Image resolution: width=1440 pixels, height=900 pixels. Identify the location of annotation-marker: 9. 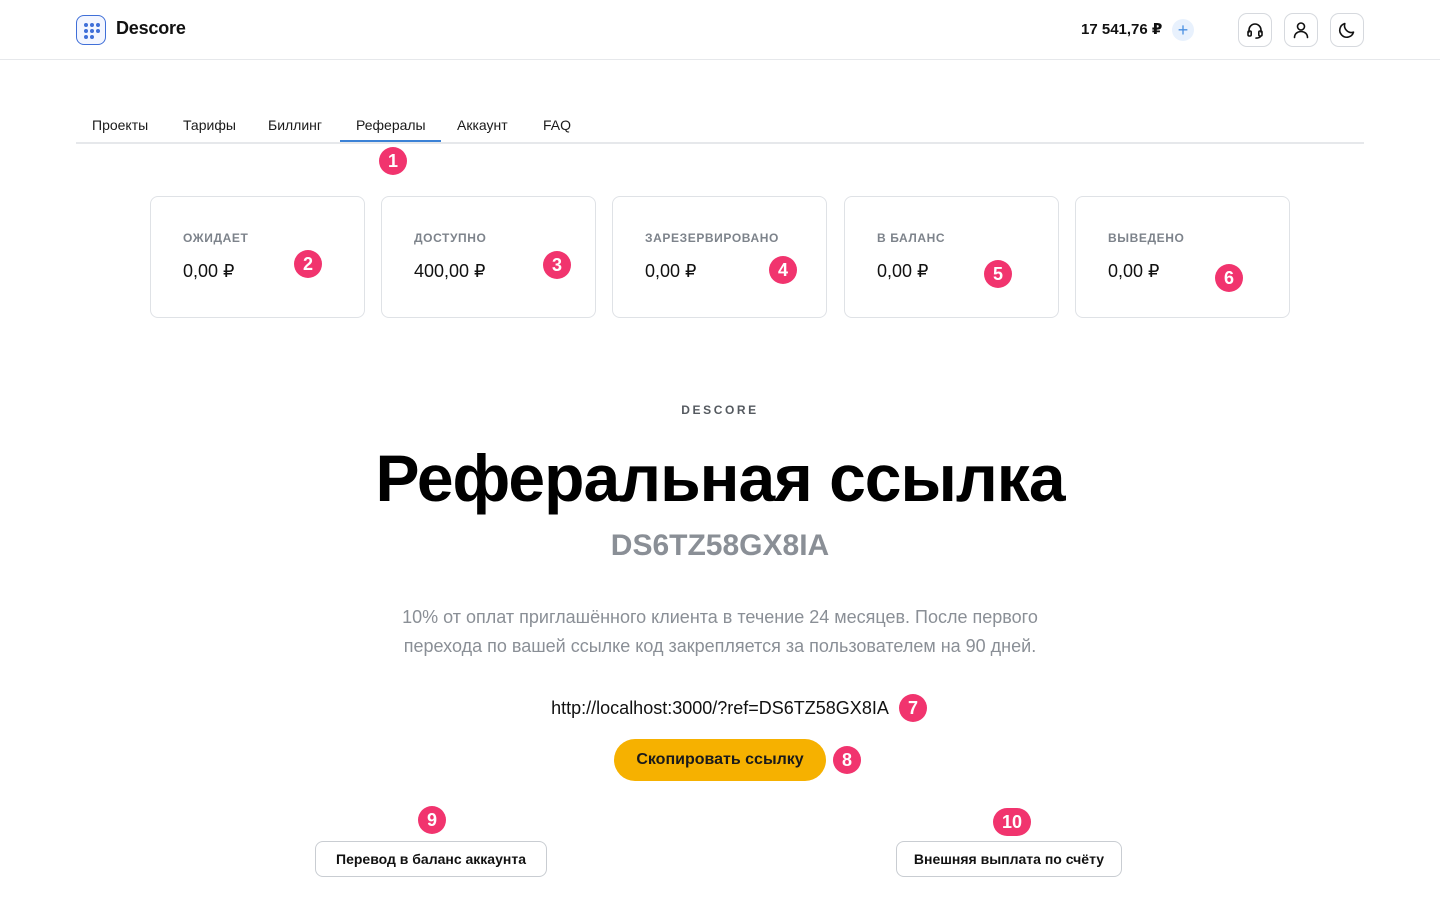
(432, 820).